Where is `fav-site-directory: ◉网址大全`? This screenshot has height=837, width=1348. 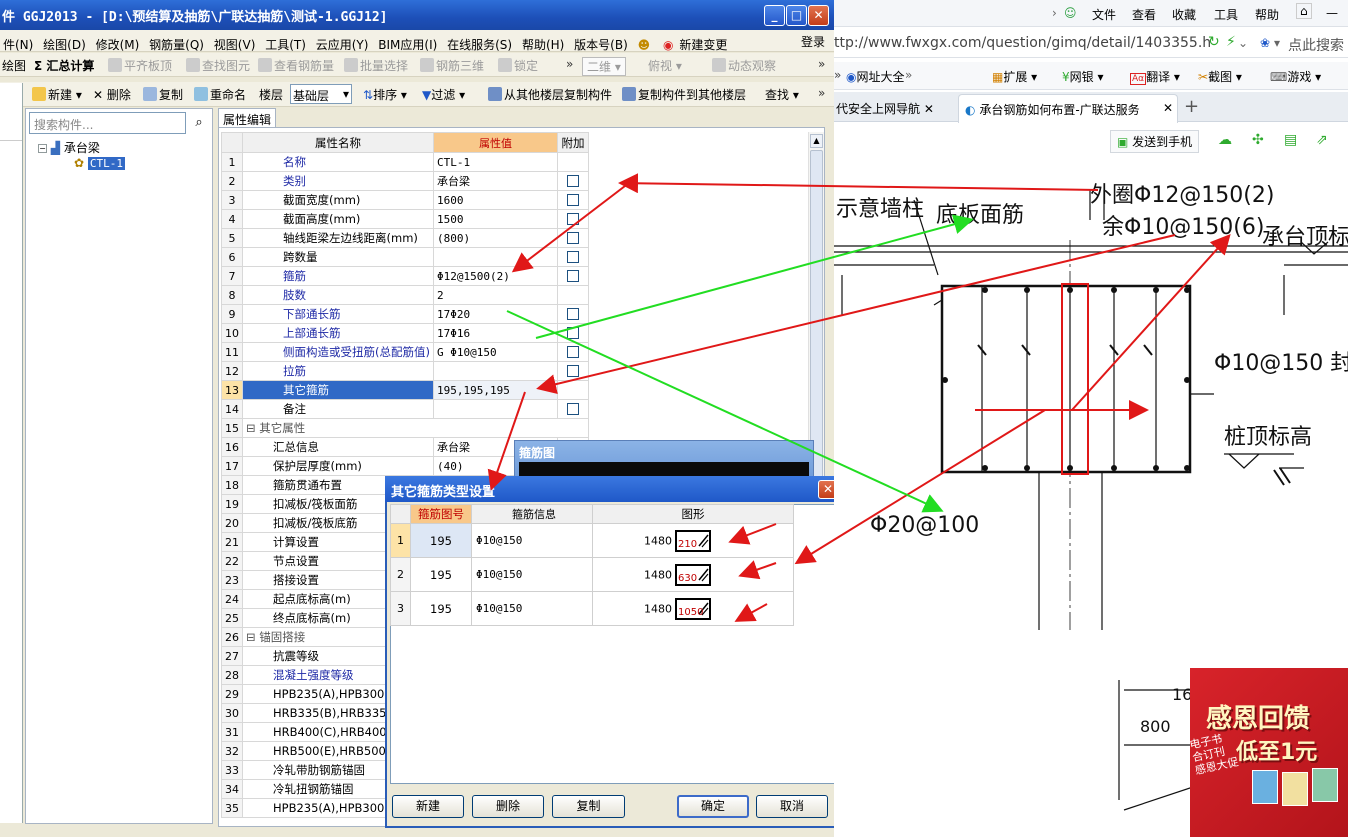
fav-site-directory: ◉网址大全 is located at coordinates (875, 76).